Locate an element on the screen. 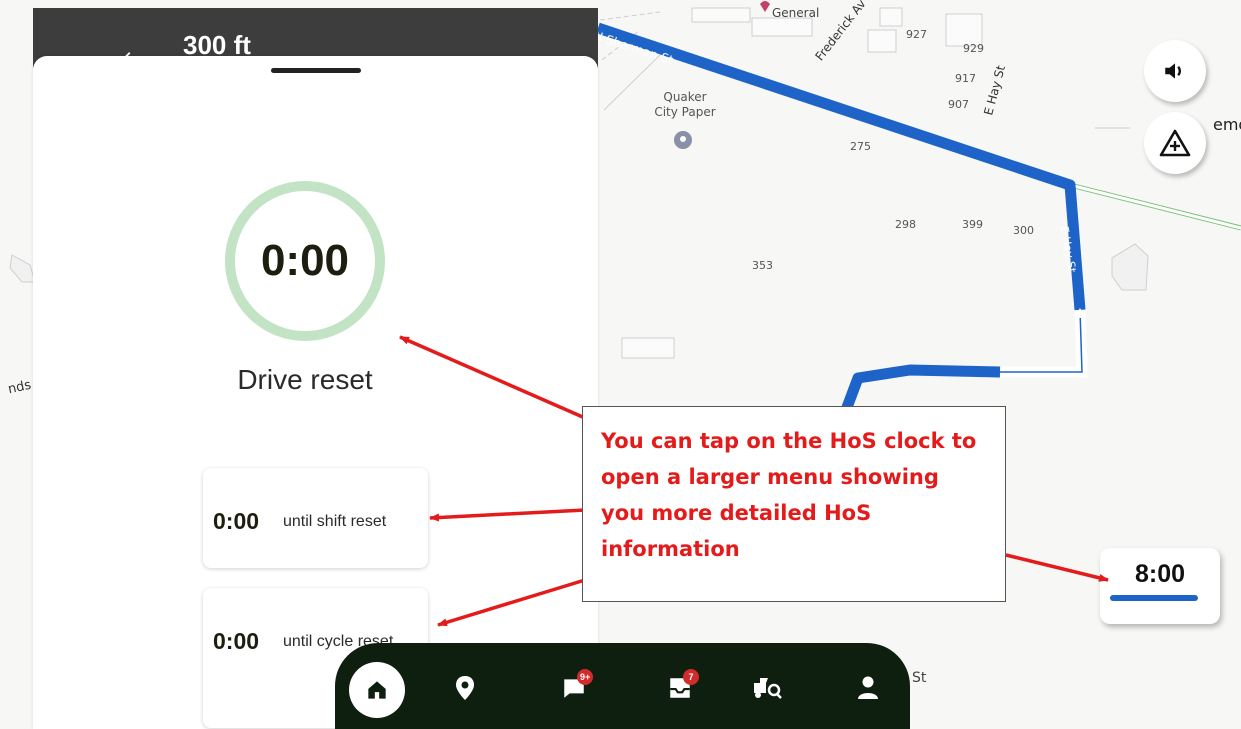 The image size is (1241, 729). person-icon is located at coordinates (868, 687).